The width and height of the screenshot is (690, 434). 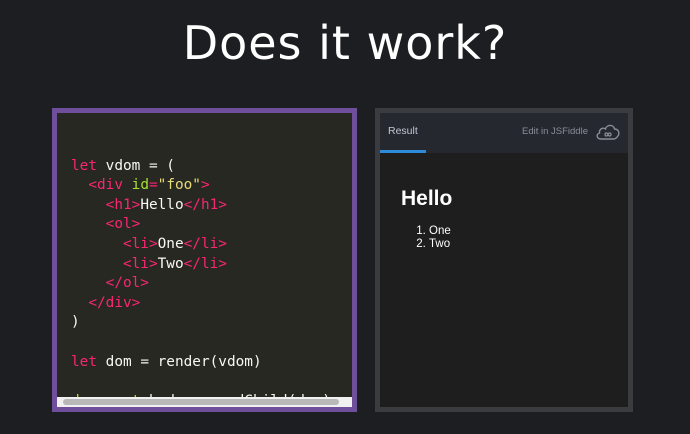 What do you see at coordinates (123, 204) in the screenshot?
I see `code-token: <h1>` at bounding box center [123, 204].